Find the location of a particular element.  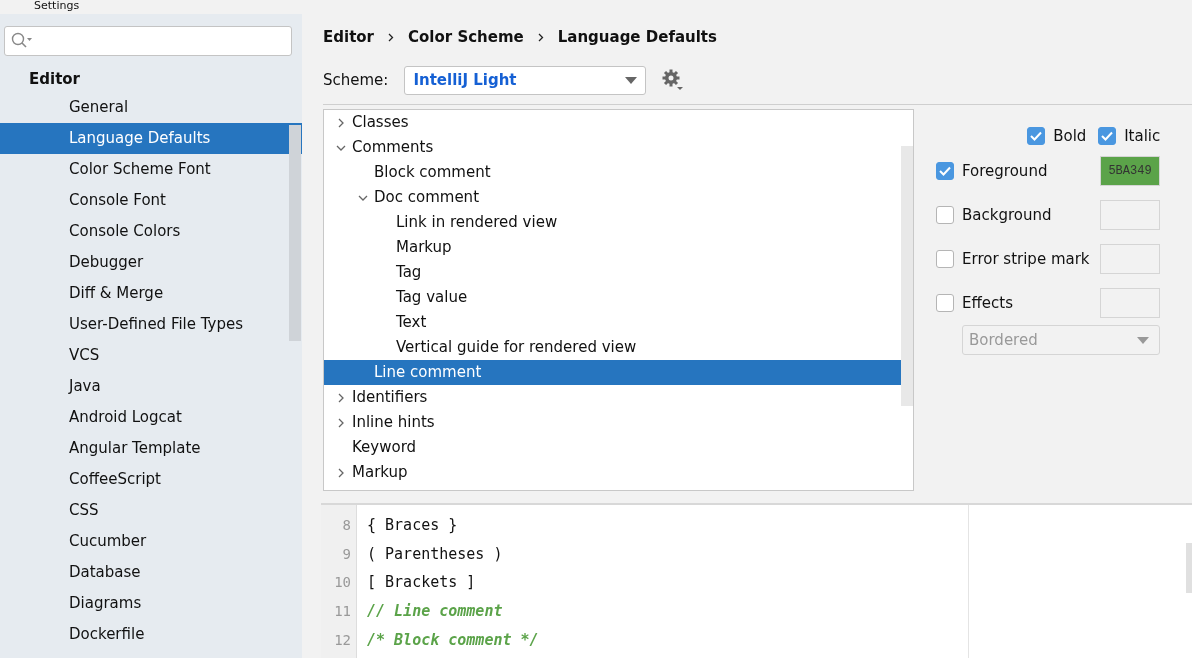

line-number: 9 is located at coordinates (346, 554).